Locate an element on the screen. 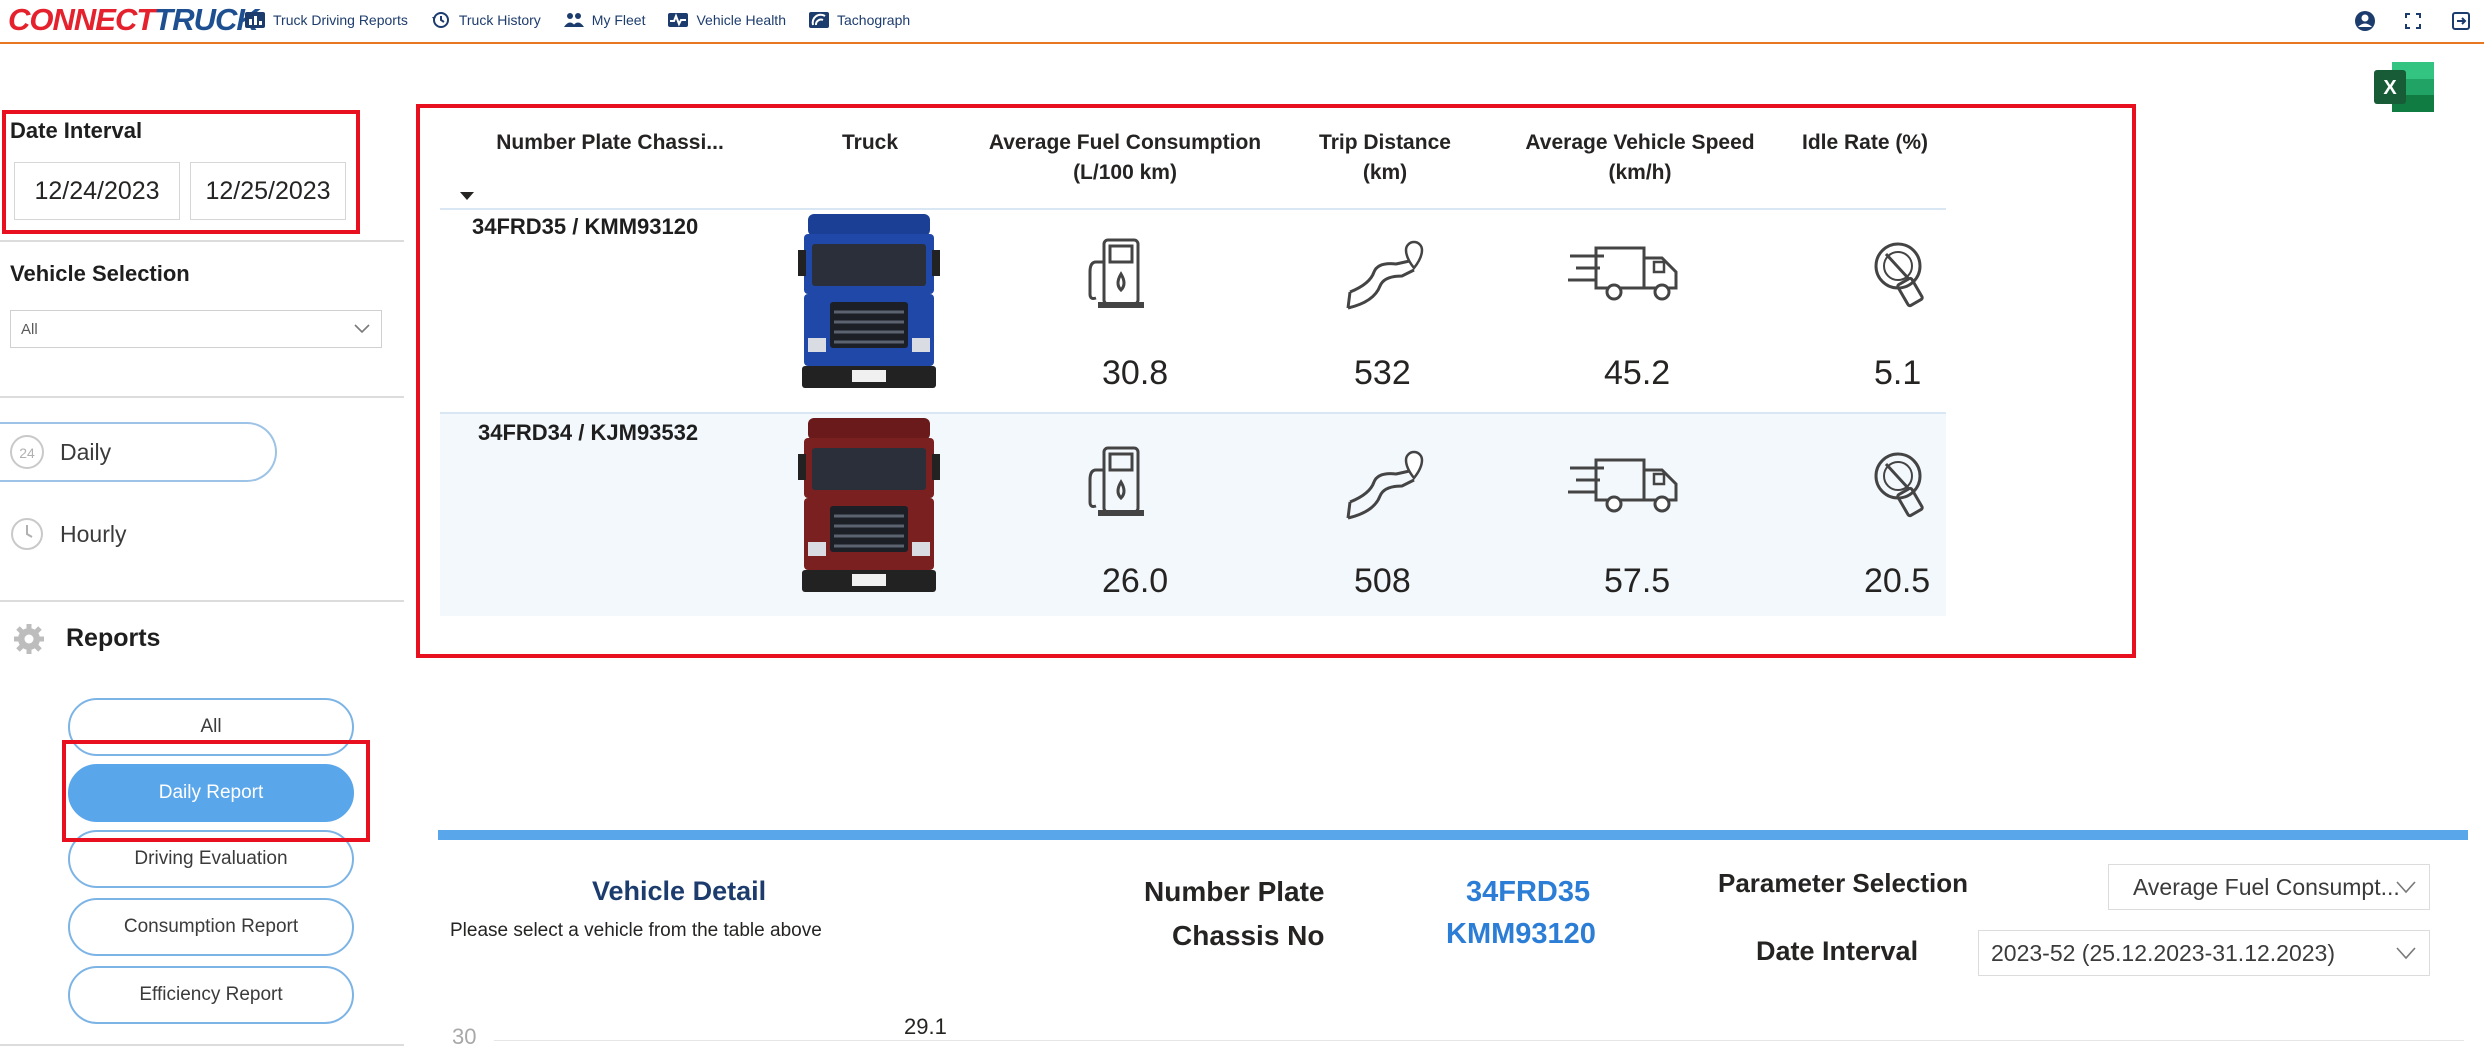 This screenshot has width=2484, height=1048. chart-gridline is located at coordinates (1479, 1040).